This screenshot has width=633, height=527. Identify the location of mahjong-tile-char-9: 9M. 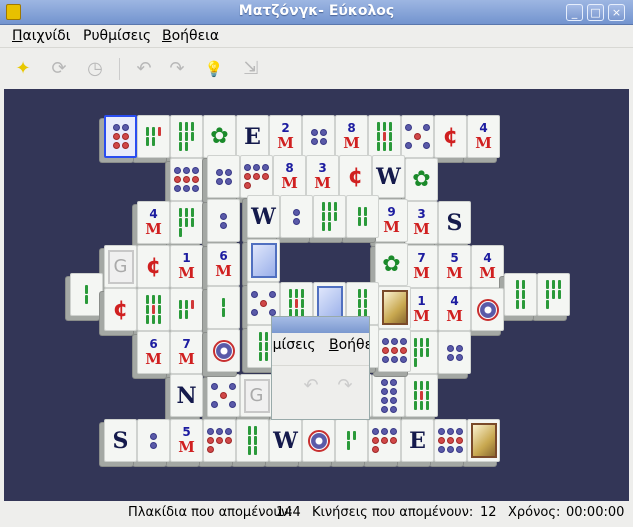
(391, 220).